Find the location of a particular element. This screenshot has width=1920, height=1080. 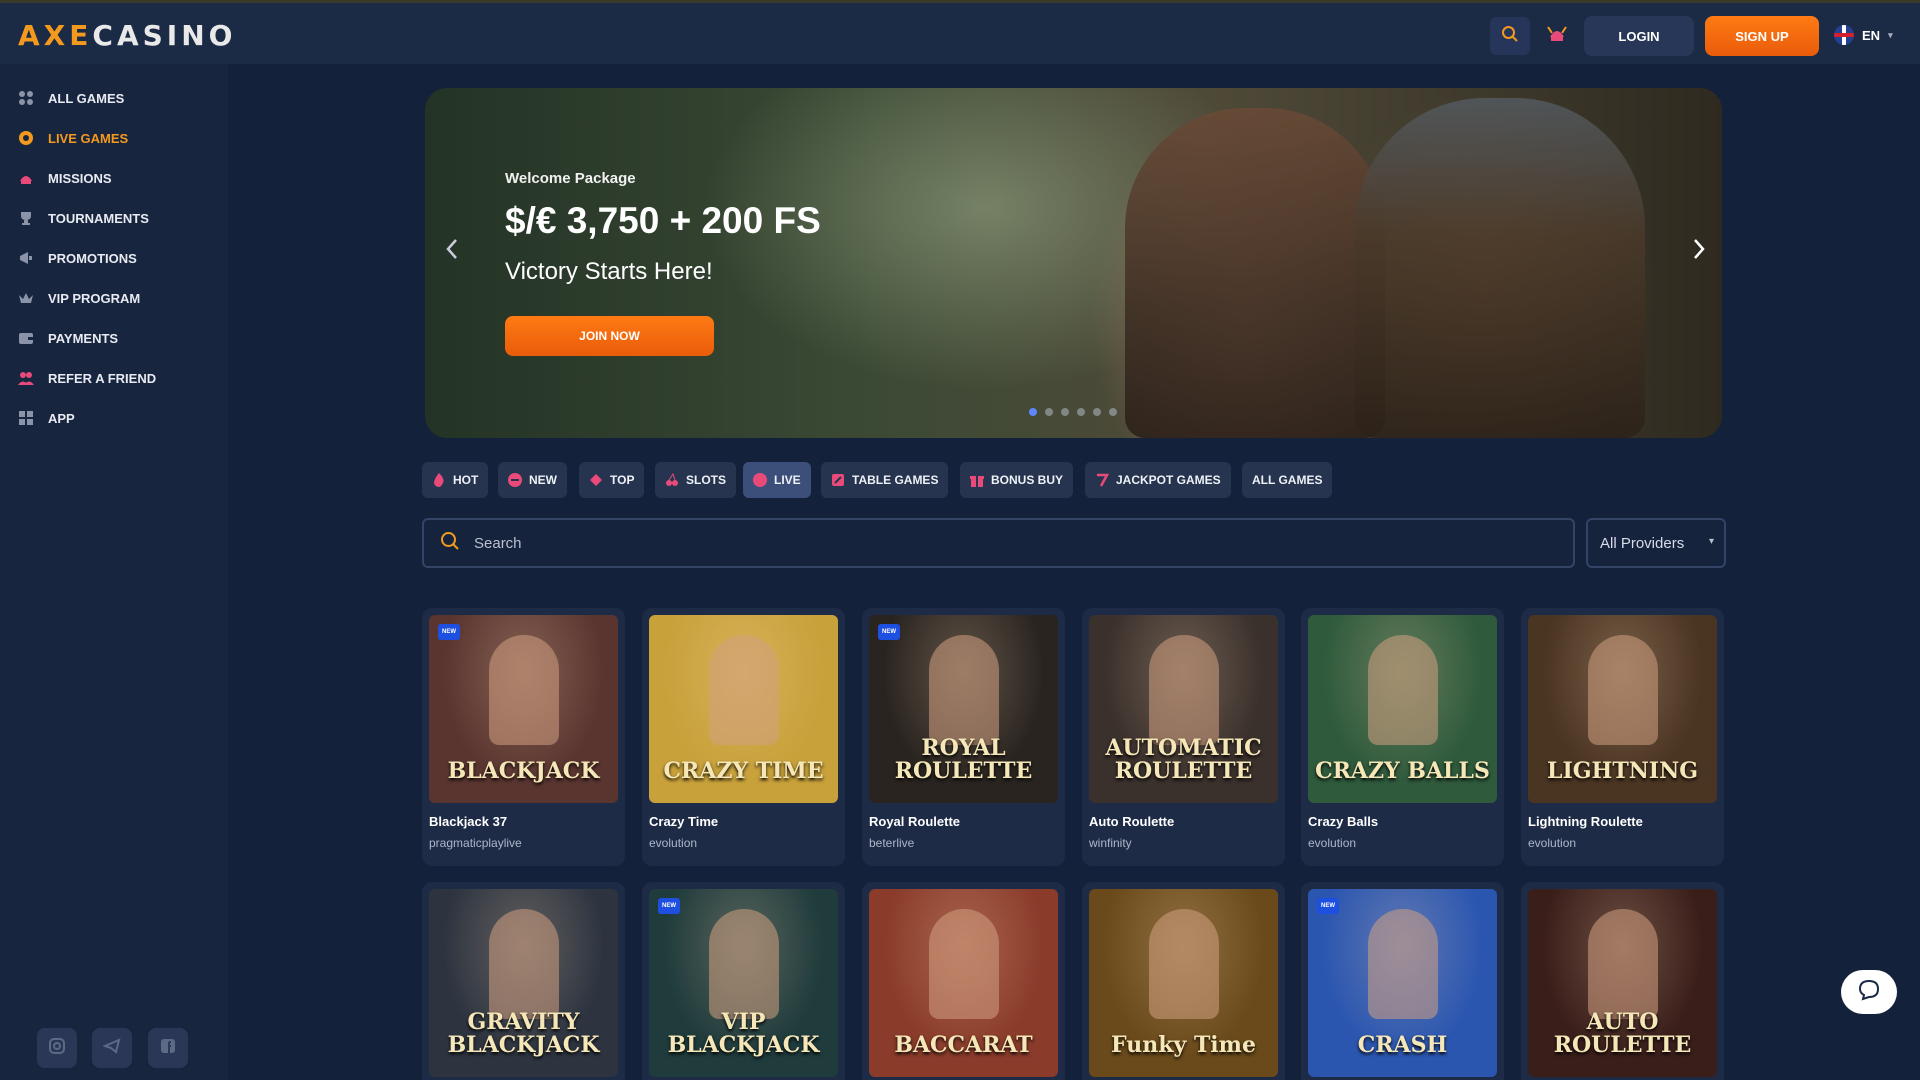

facebook-link is located at coordinates (168, 1048).